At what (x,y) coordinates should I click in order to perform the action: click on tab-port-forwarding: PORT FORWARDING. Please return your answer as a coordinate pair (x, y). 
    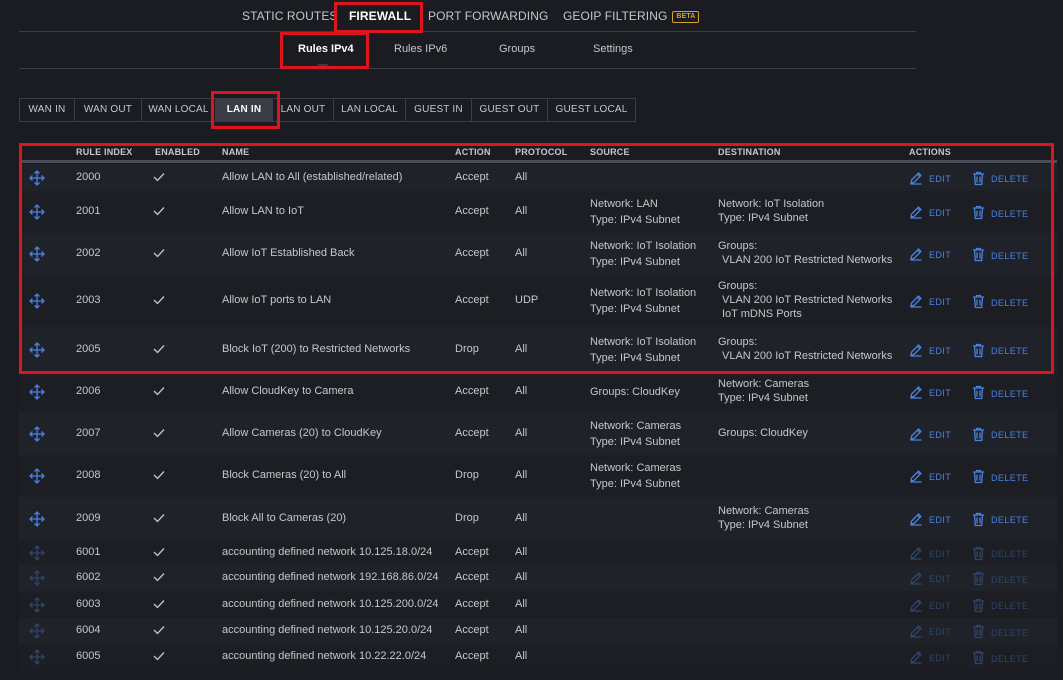
    Looking at the image, I should click on (488, 16).